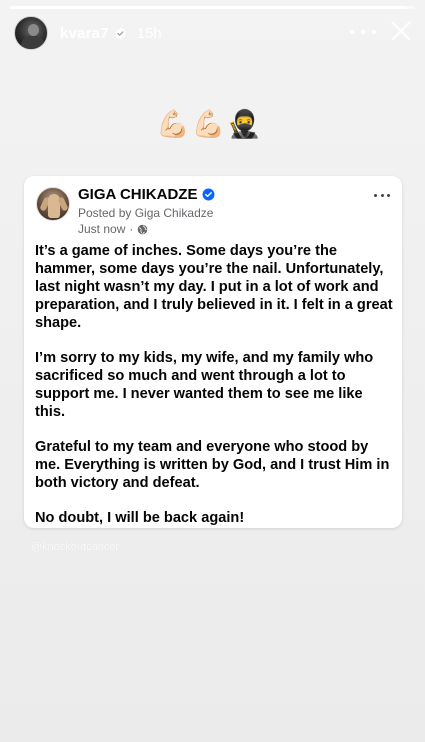 This screenshot has width=425, height=742. Describe the element at coordinates (75, 547) in the screenshot. I see `watermark-text: @knockoutcancer` at that location.